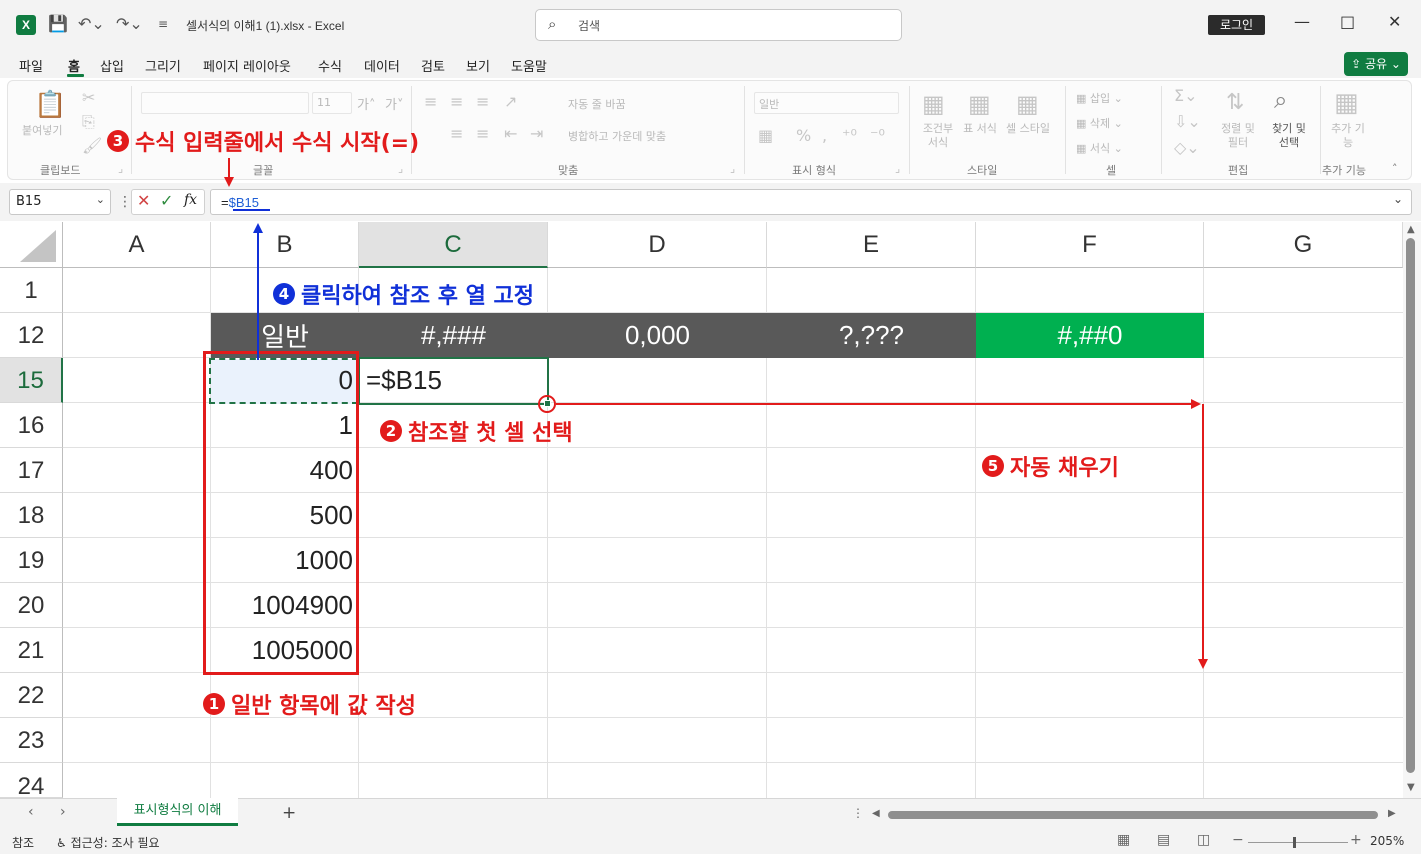 Image resolution: width=1421 pixels, height=854 pixels. What do you see at coordinates (933, 104) in the screenshot?
I see `conditional-format-icon: ▦` at bounding box center [933, 104].